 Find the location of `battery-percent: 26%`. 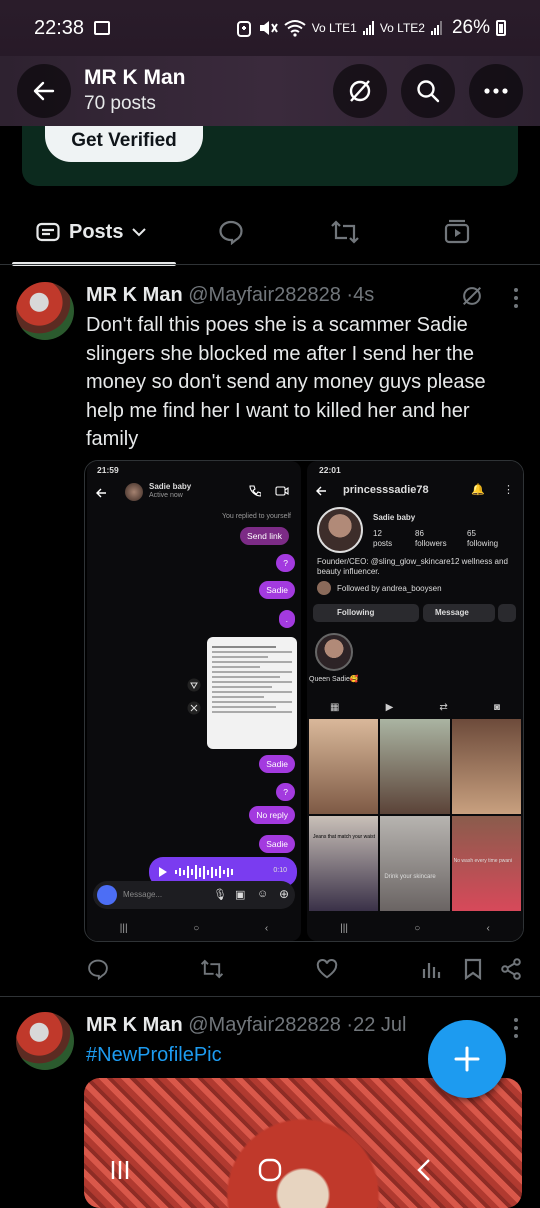

battery-percent: 26% is located at coordinates (470, 27).